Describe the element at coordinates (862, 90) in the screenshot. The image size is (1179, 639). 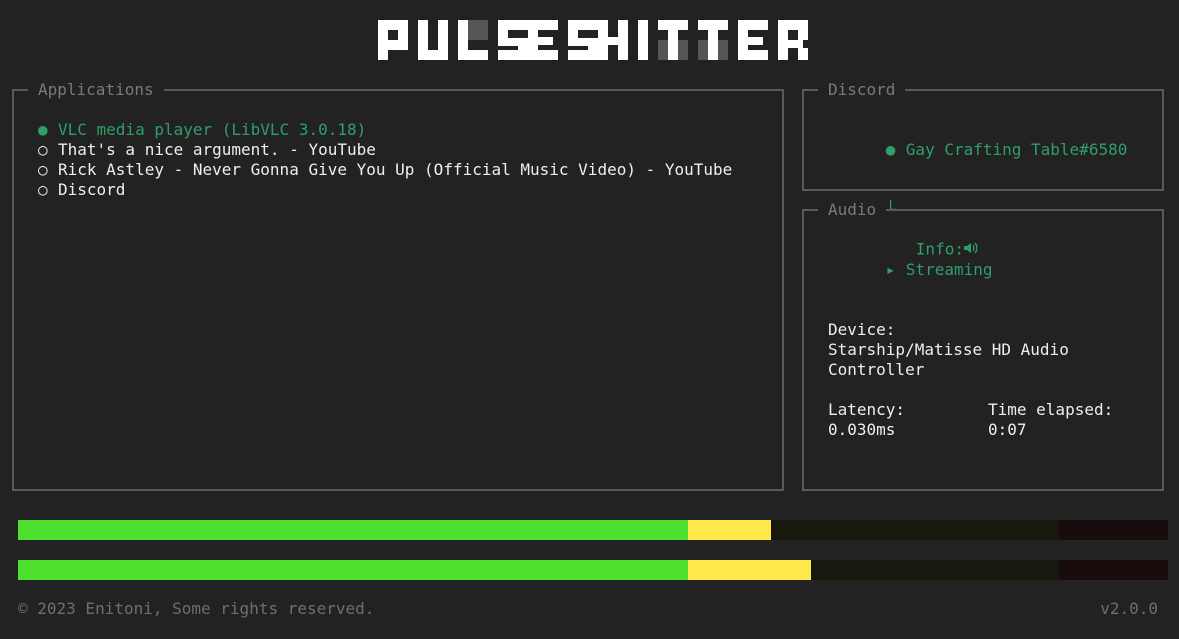
I see `discord-title: Discord` at that location.